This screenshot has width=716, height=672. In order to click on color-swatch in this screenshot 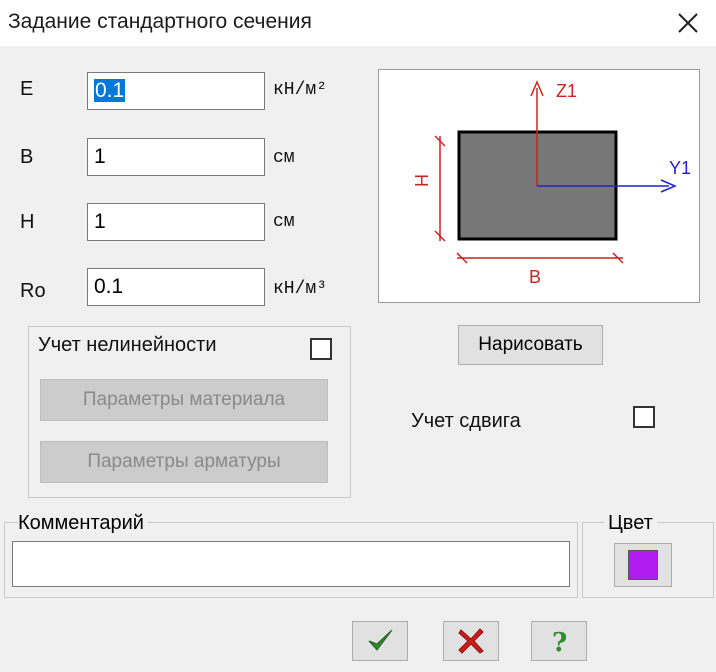, I will do `click(643, 565)`.